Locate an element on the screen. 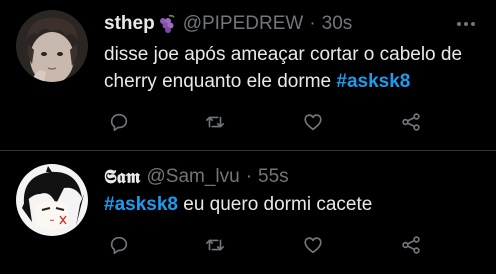 The width and height of the screenshot is (496, 274). avatar-anime-drawing is located at coordinates (52, 200).